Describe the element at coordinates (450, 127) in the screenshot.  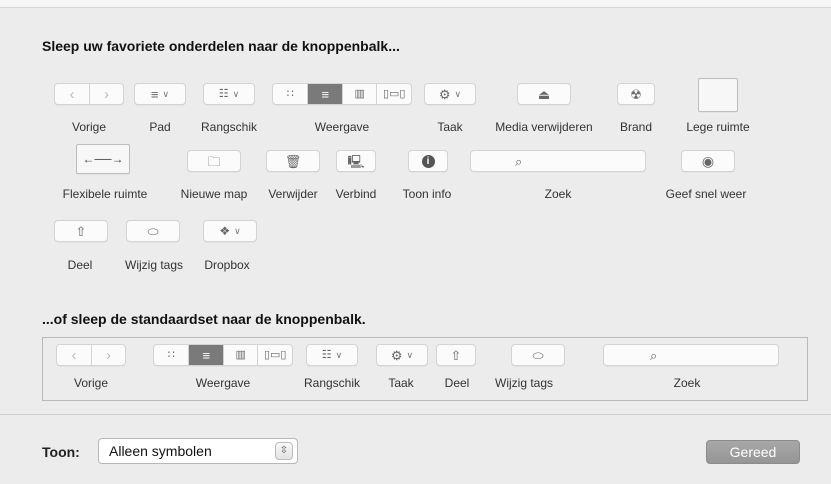
I see `action-label: Taak` at that location.